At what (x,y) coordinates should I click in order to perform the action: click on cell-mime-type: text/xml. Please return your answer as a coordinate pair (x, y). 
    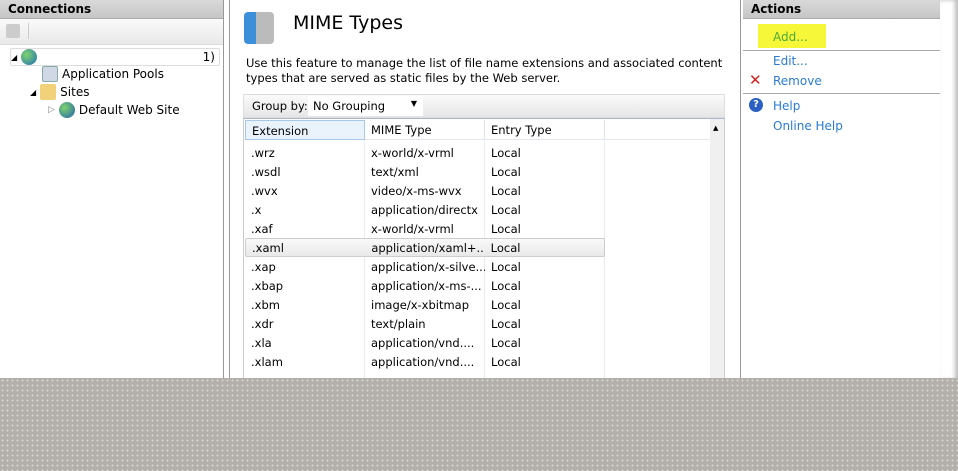
    Looking at the image, I should click on (395, 171).